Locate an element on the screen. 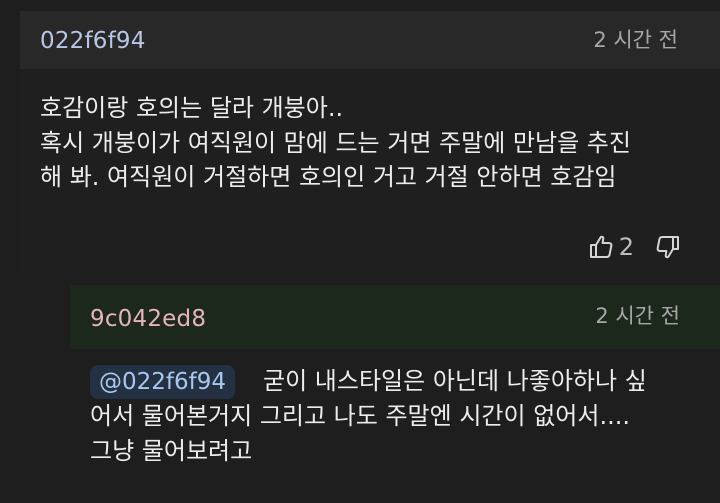 This screenshot has width=720, height=503. reply-body-text: 굳이 내스타일은 아닌데 나좋아하나 싶 is located at coordinates (455, 381).